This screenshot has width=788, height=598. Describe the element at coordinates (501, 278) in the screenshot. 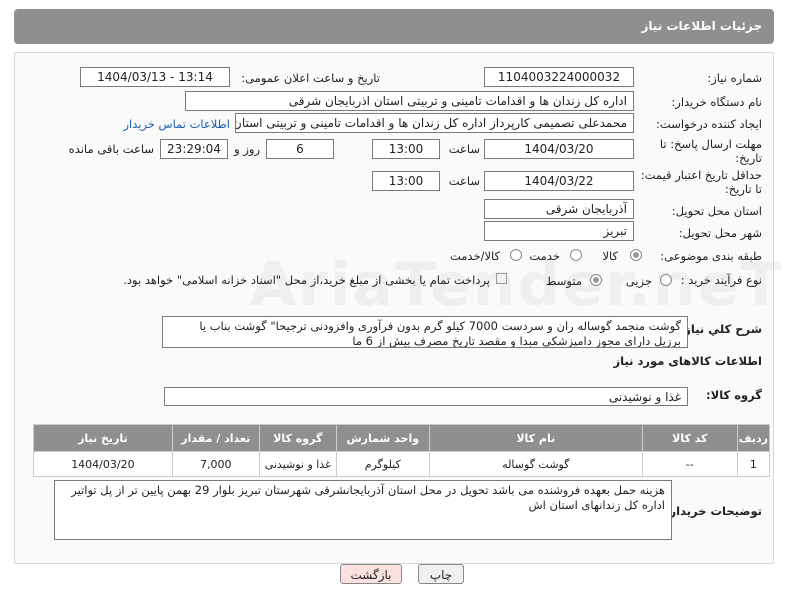

I see `treasury-checkbox` at that location.